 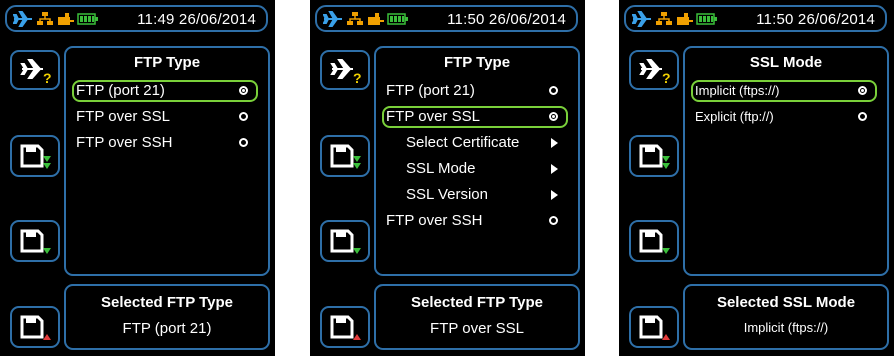 I want to click on option-explicit: Explicit (ftp://), so click(x=784, y=117).